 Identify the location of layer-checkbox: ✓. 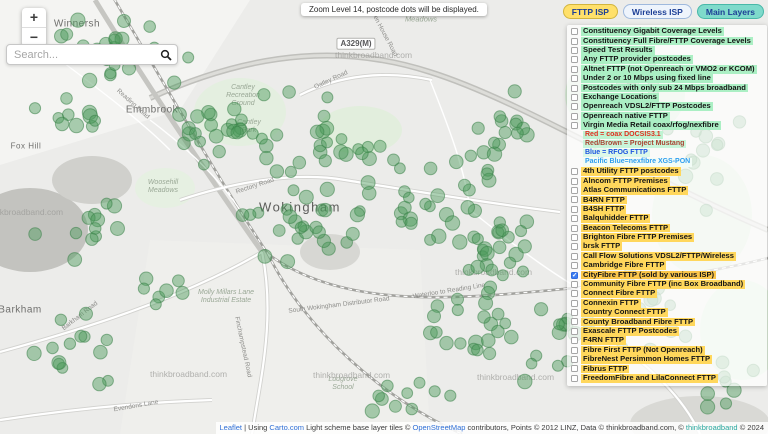
(574, 275).